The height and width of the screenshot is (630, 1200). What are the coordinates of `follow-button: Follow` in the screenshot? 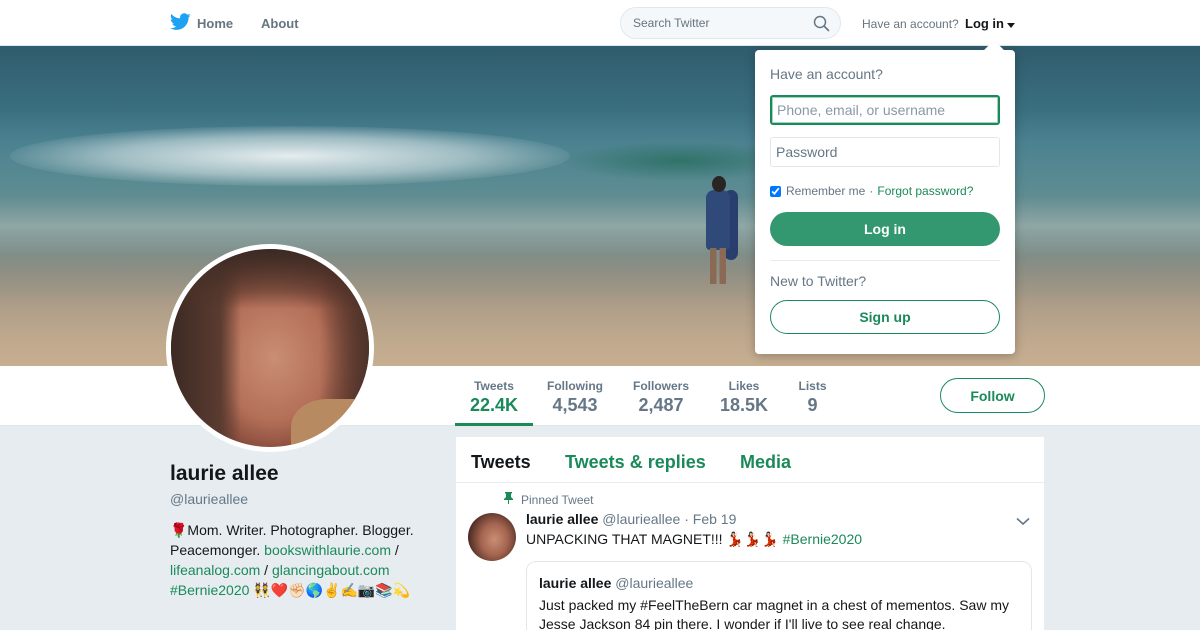 It's located at (992, 395).